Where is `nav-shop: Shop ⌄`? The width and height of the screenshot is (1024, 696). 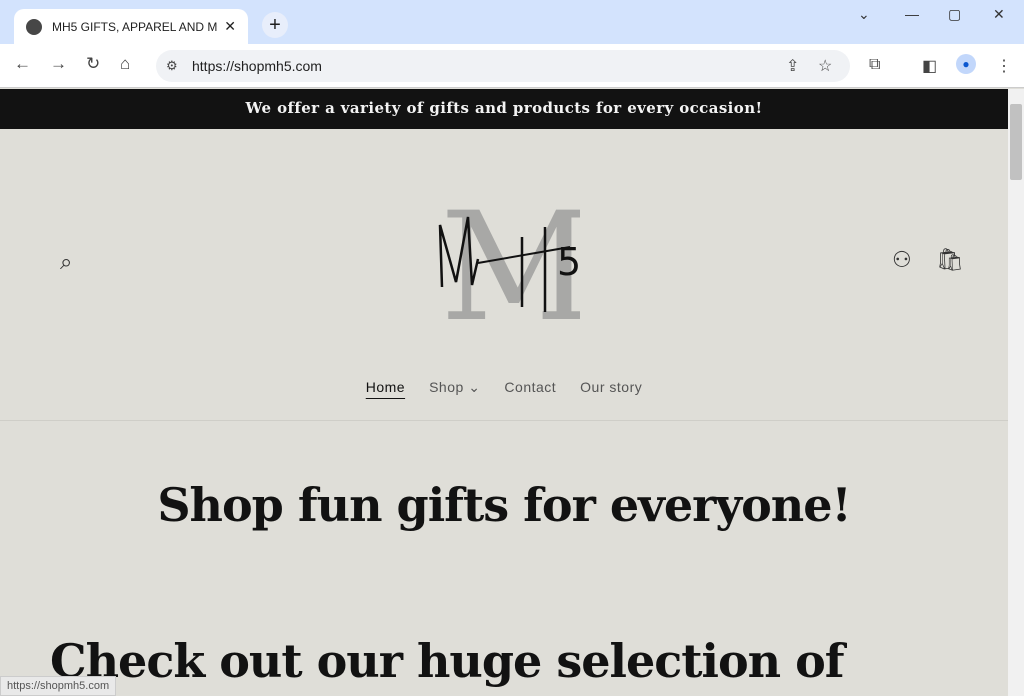
nav-shop: Shop ⌄ is located at coordinates (454, 387).